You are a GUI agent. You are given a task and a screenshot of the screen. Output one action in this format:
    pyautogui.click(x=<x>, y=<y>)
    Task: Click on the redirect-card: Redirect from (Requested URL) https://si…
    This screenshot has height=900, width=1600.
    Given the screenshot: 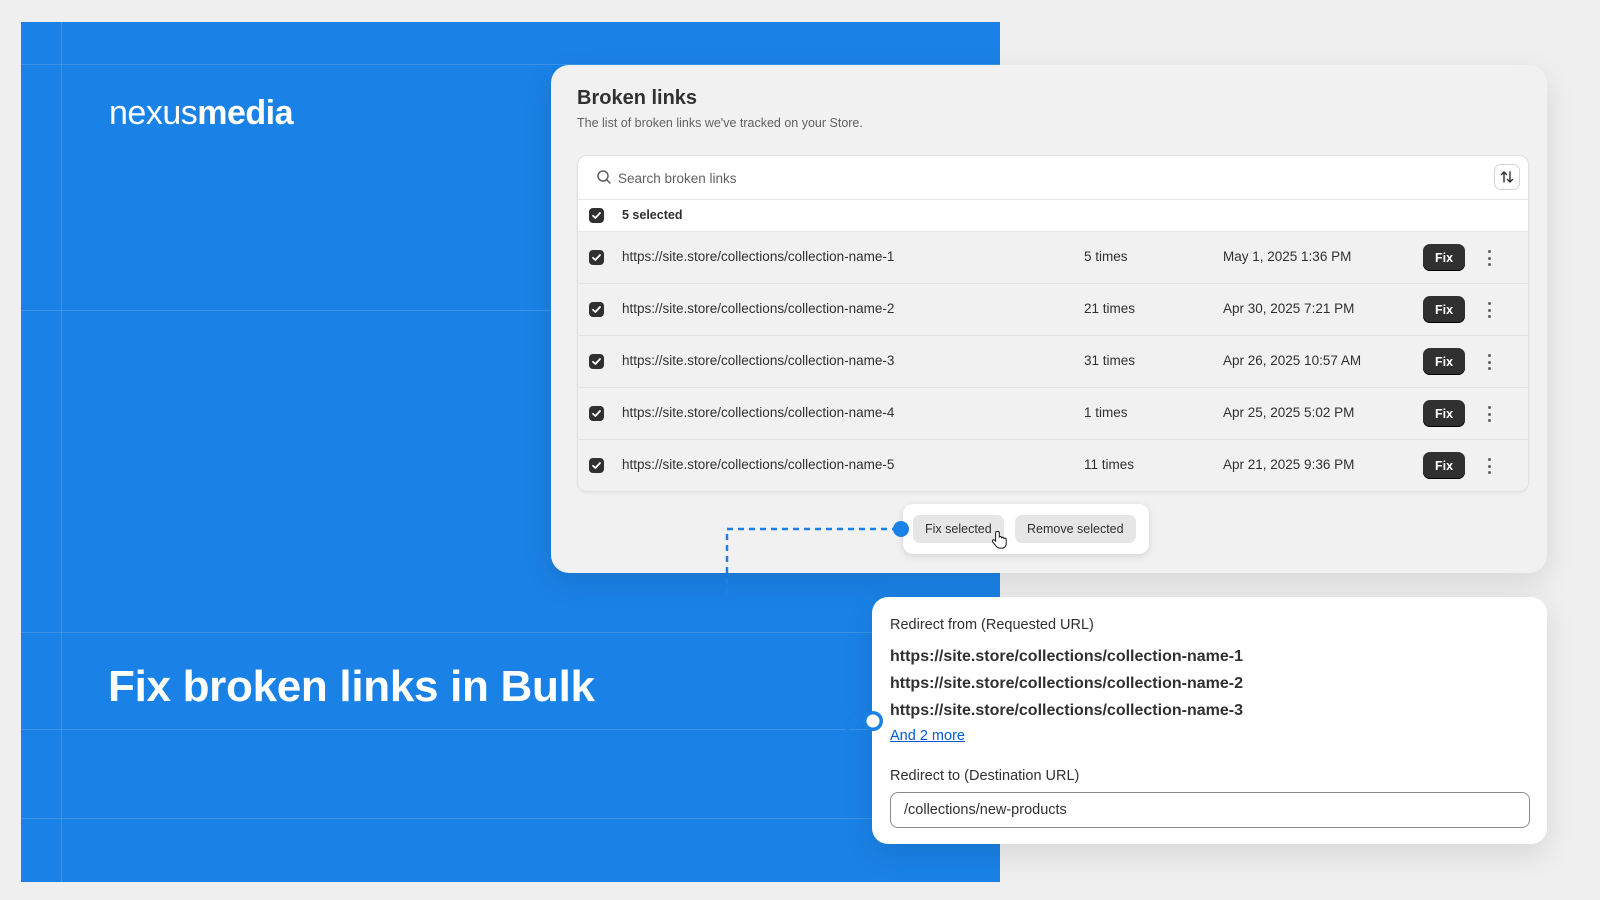 What is the action you would take?
    pyautogui.click(x=1209, y=720)
    